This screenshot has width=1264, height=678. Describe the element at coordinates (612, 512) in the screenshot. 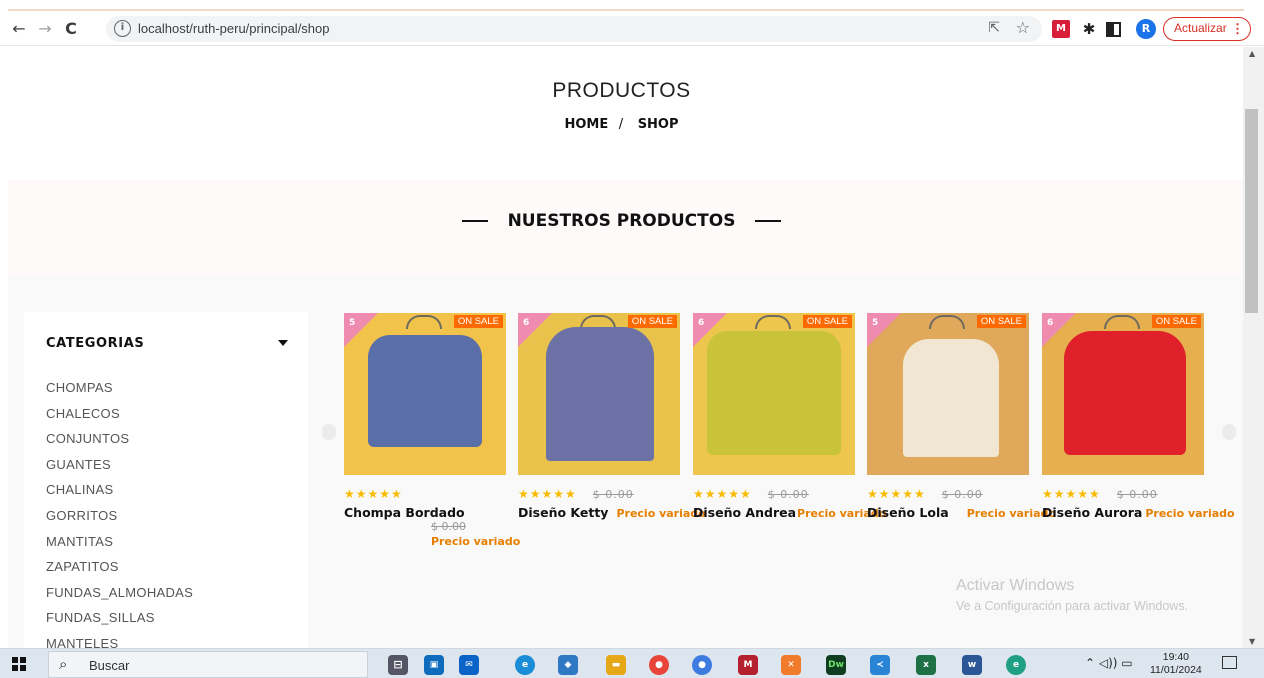

I see `name-row: Diseño Ketty Precio variado` at that location.